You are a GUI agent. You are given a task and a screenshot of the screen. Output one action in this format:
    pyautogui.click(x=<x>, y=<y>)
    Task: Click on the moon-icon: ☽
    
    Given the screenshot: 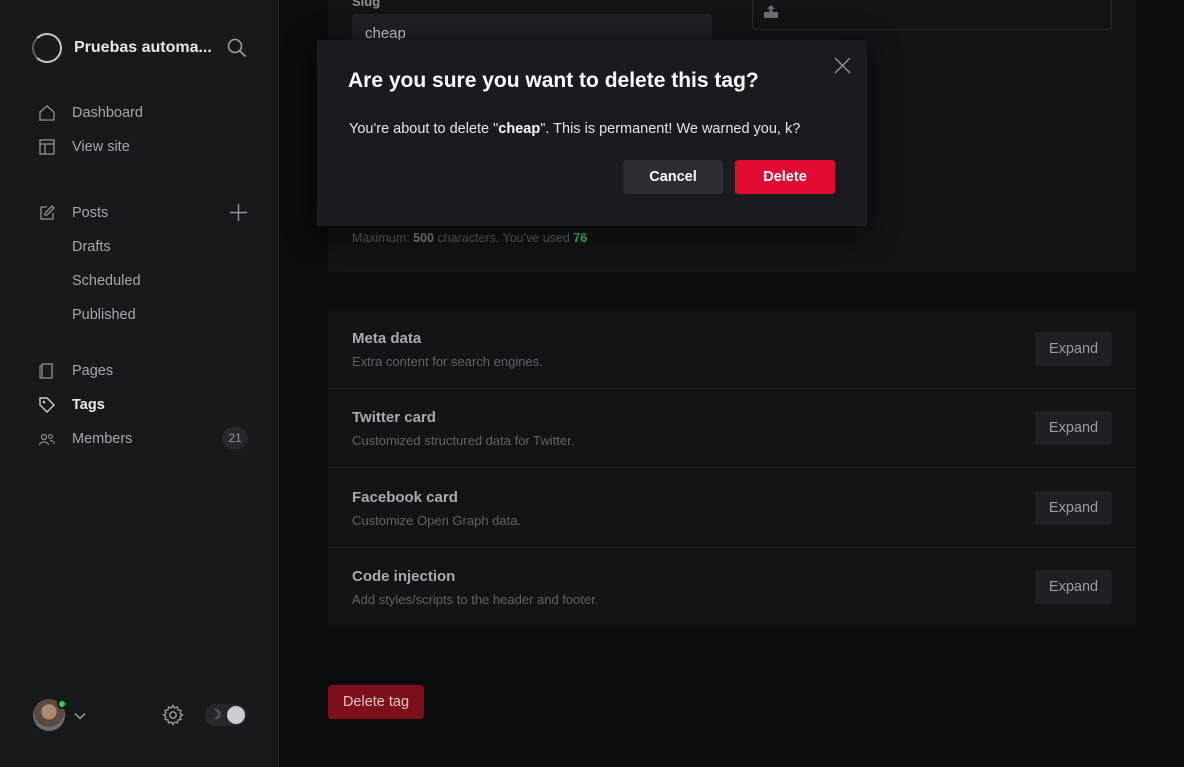 What is the action you would take?
    pyautogui.click(x=216, y=714)
    